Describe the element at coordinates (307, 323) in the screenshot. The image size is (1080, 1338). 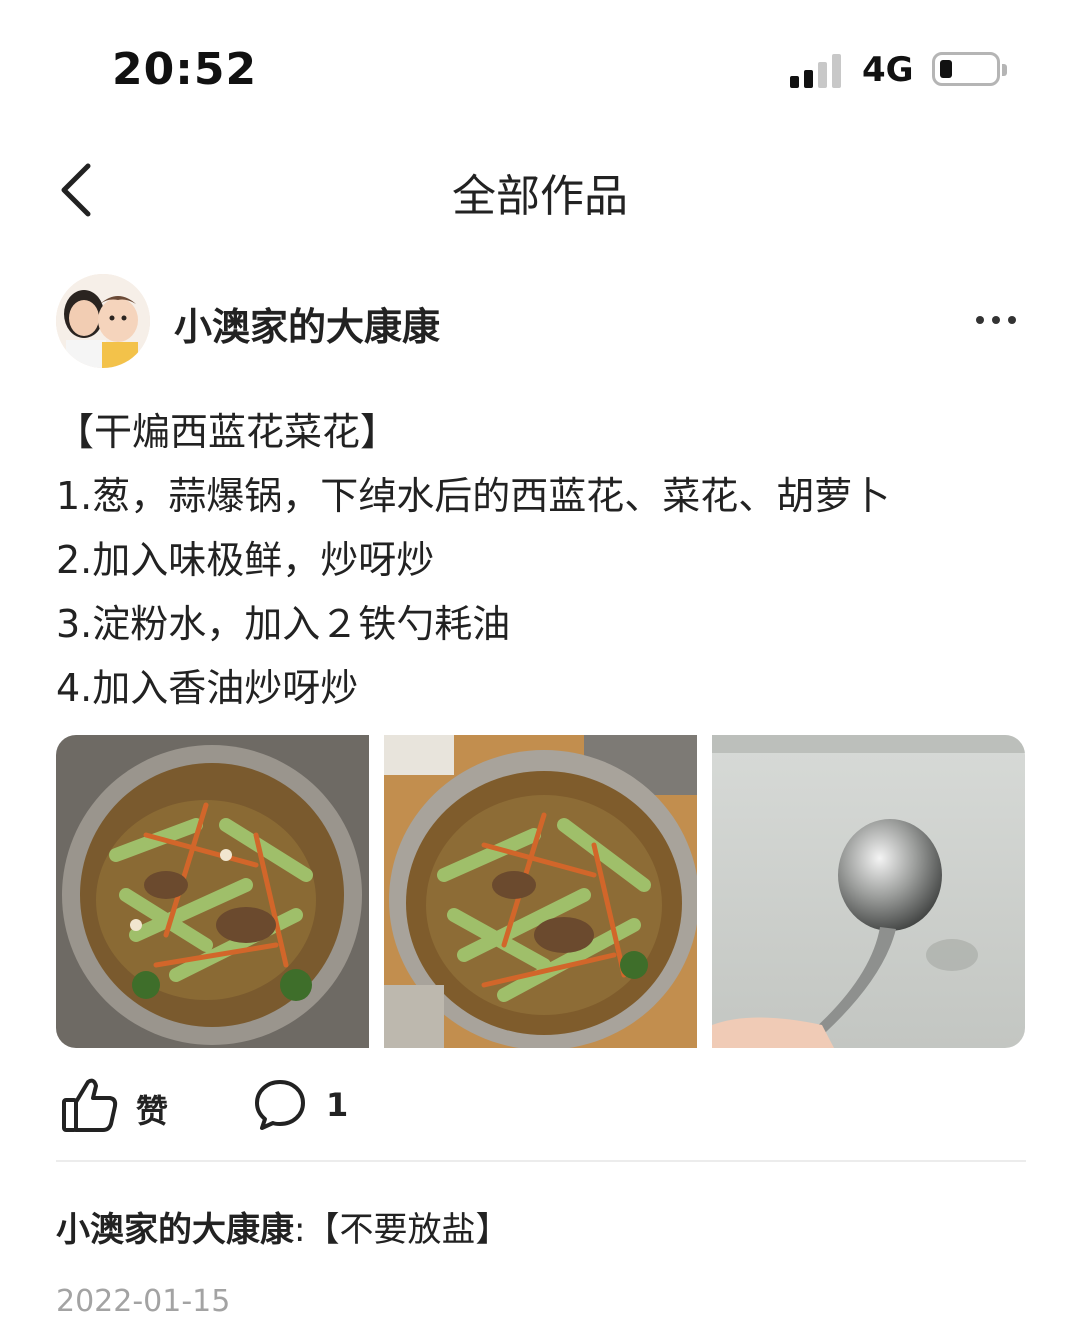
I see `author-name: 小澳家的大康康` at that location.